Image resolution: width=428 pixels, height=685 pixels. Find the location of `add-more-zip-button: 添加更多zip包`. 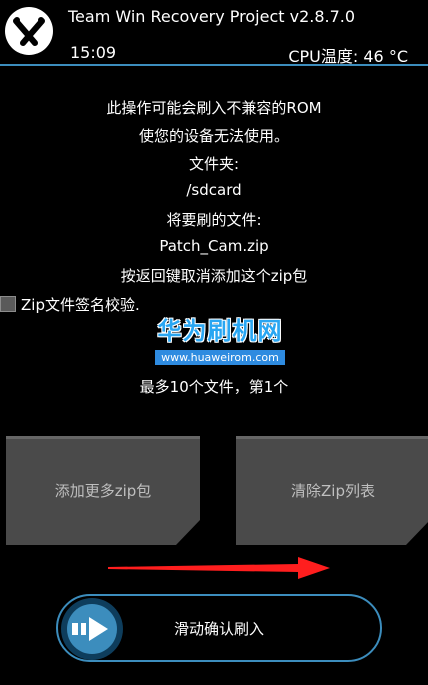

add-more-zip-button: 添加更多zip包 is located at coordinates (103, 490).